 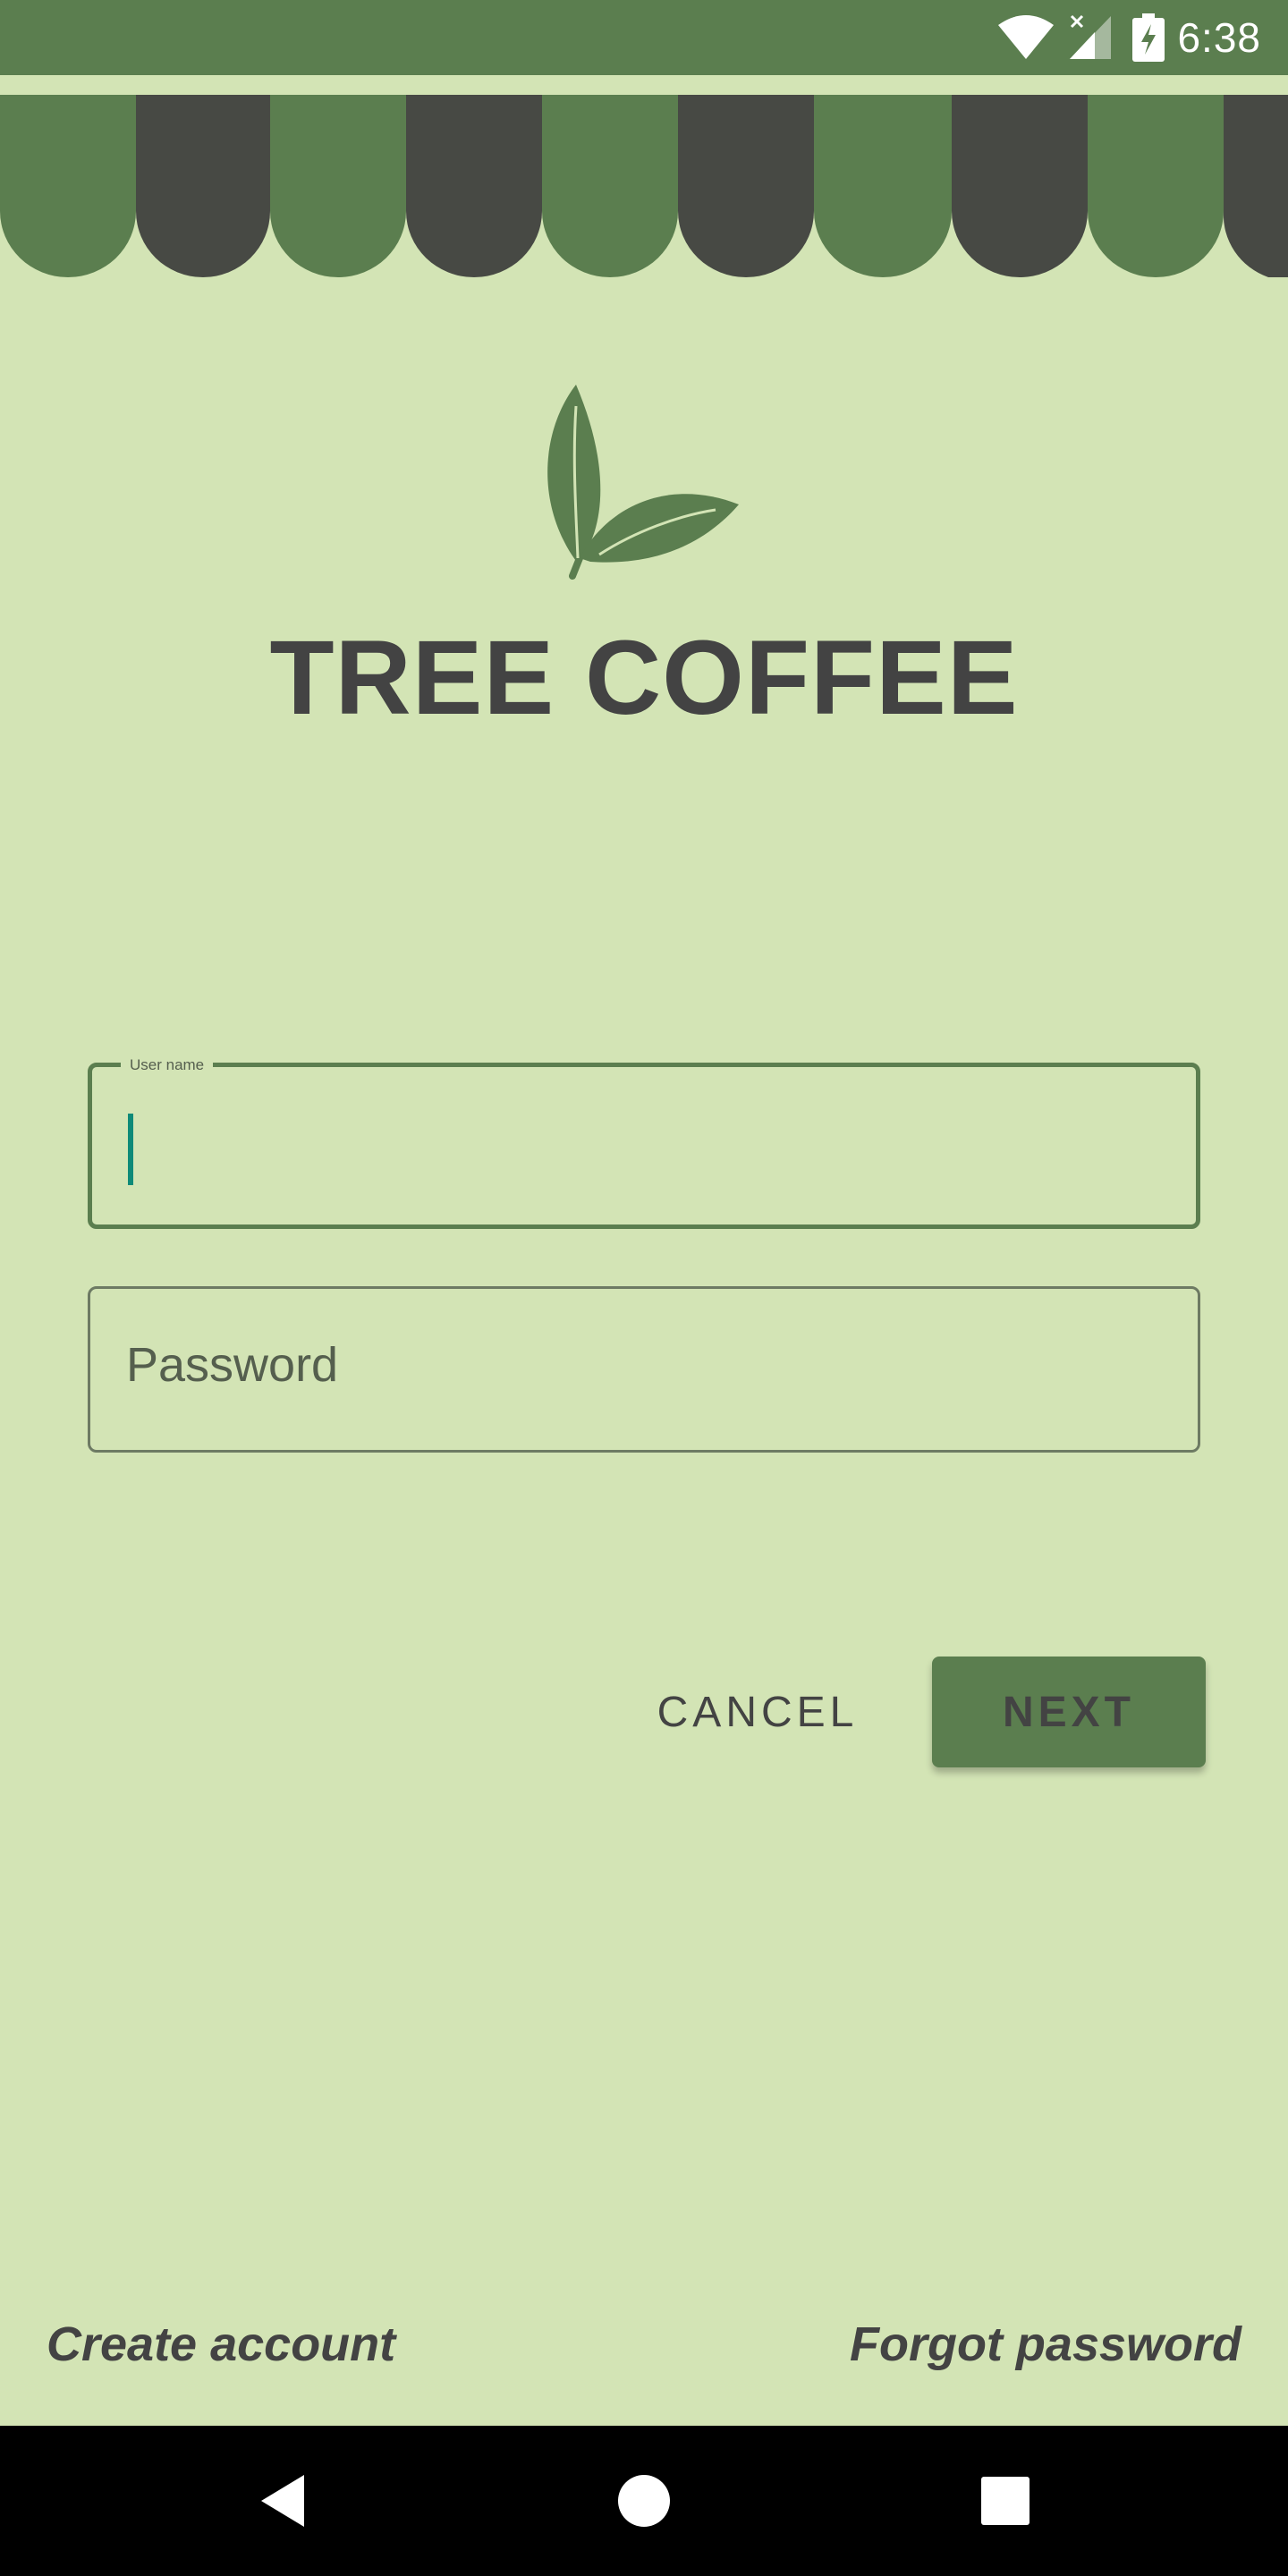 What do you see at coordinates (1148, 37) in the screenshot?
I see `battery-charging-icon` at bounding box center [1148, 37].